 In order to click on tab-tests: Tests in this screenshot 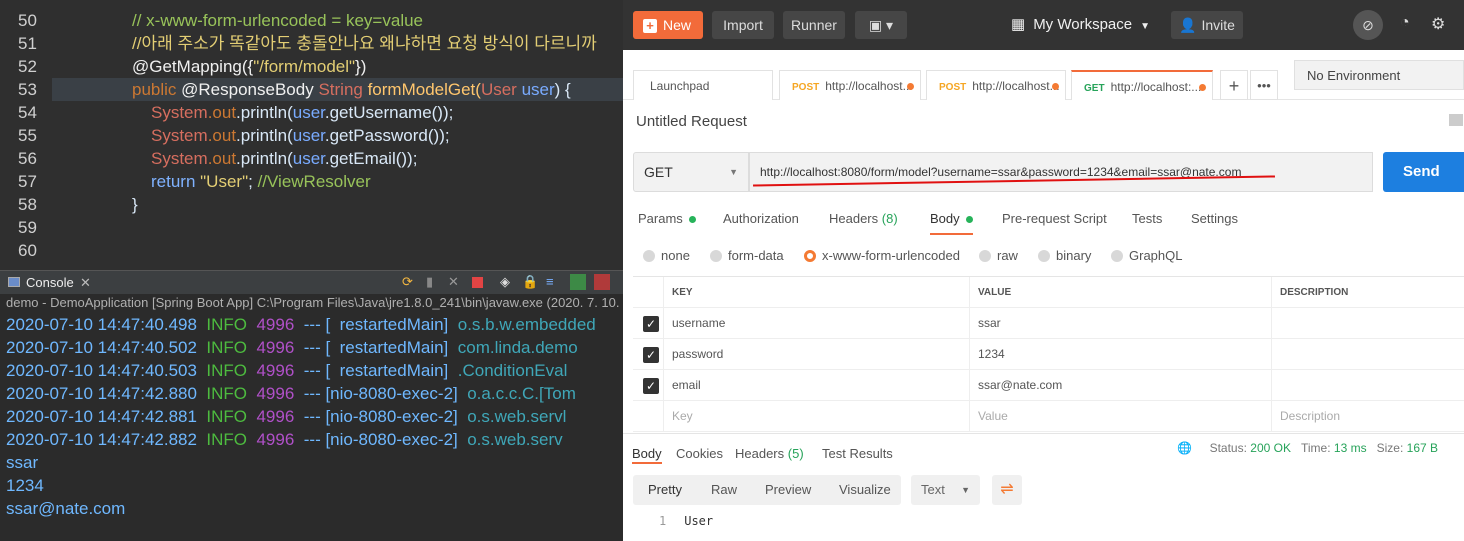, I will do `click(1147, 220)`.